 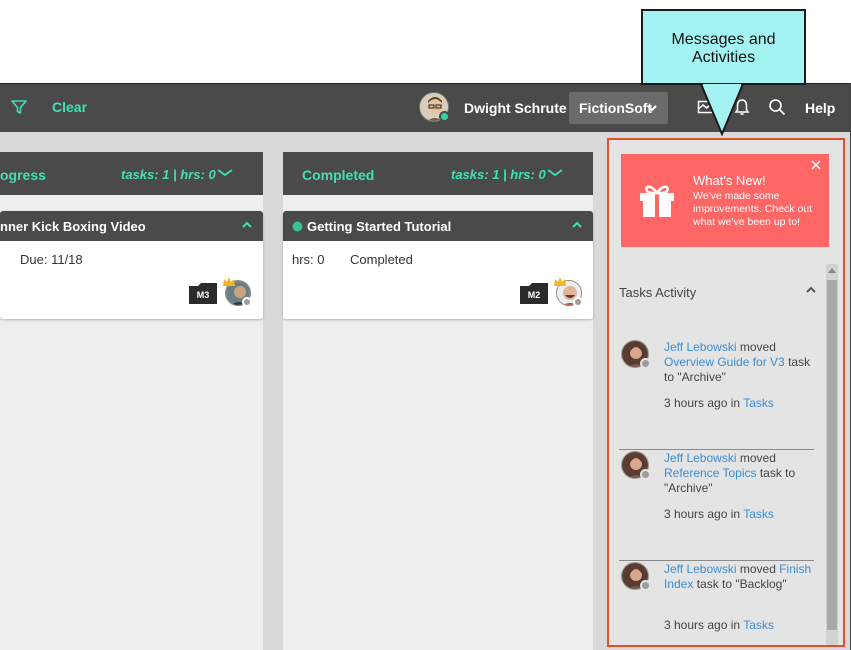 I want to click on help-link: Help, so click(x=820, y=108).